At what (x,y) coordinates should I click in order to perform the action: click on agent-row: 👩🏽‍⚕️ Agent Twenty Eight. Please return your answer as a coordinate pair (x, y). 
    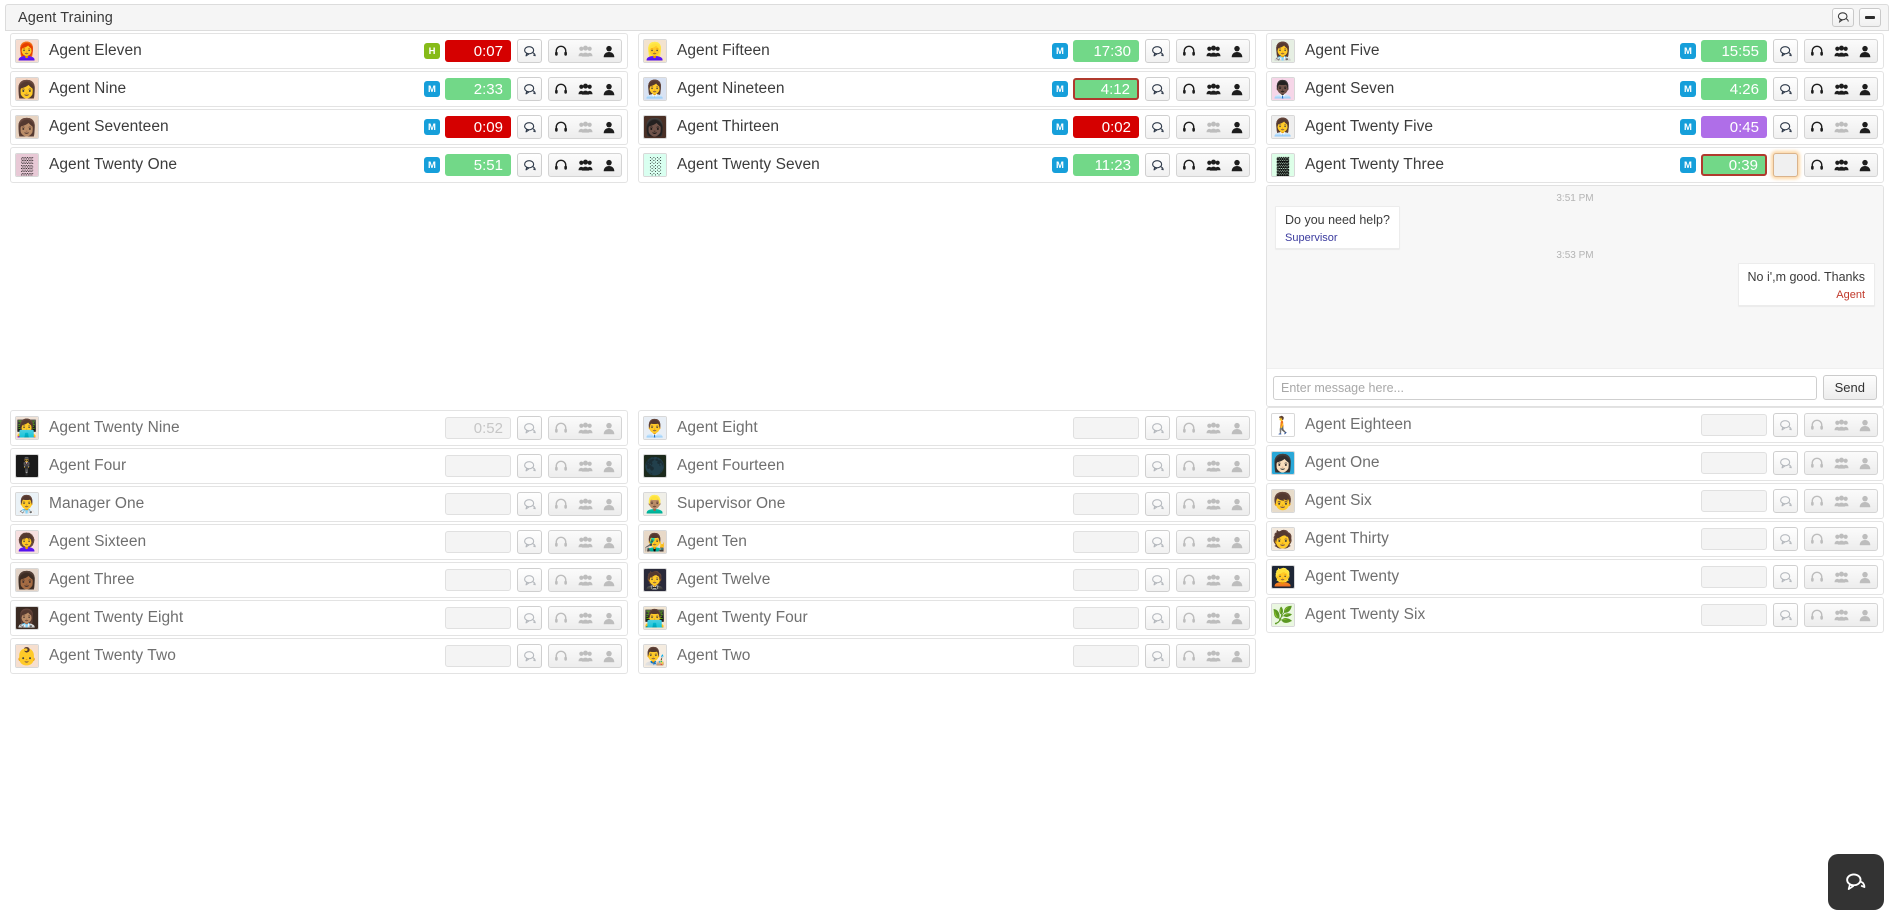
    Looking at the image, I should click on (319, 618).